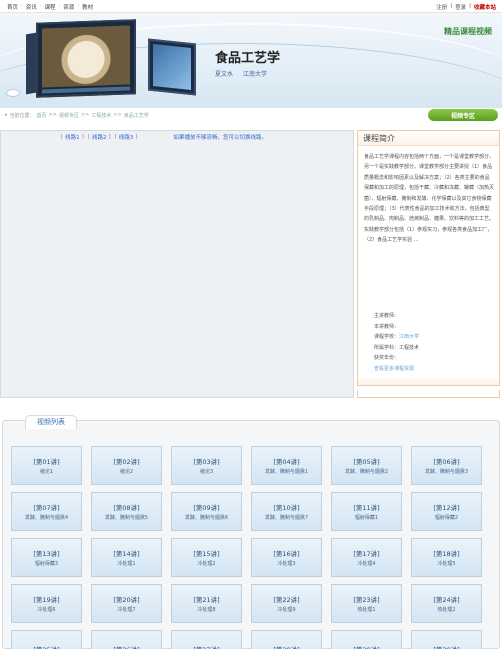 This screenshot has width=502, height=649. I want to click on nav-news: 资讯, so click(31, 7).